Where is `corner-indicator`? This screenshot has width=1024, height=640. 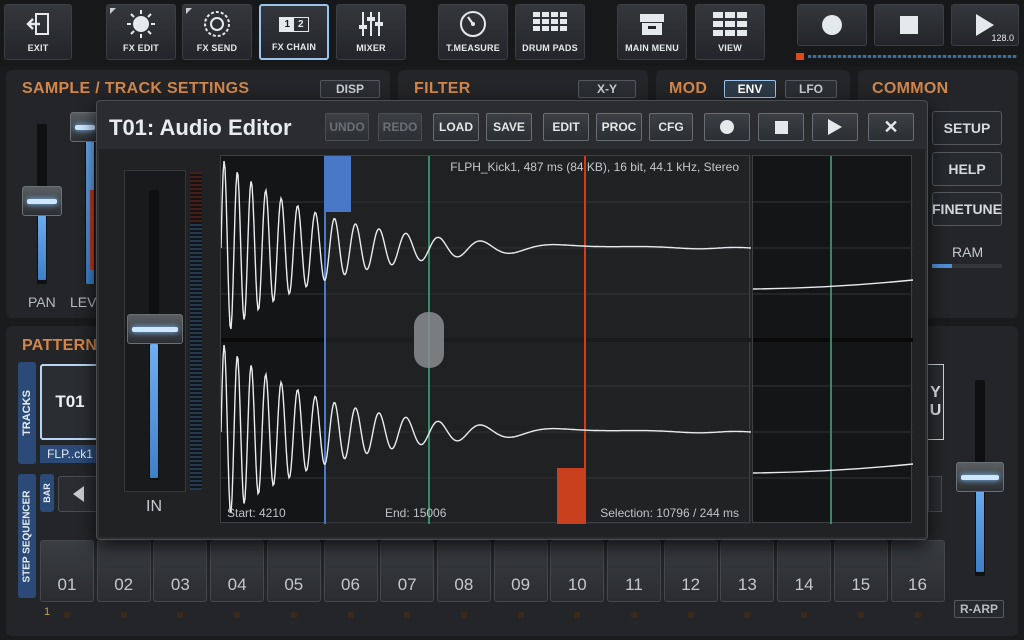 corner-indicator is located at coordinates (189, 11).